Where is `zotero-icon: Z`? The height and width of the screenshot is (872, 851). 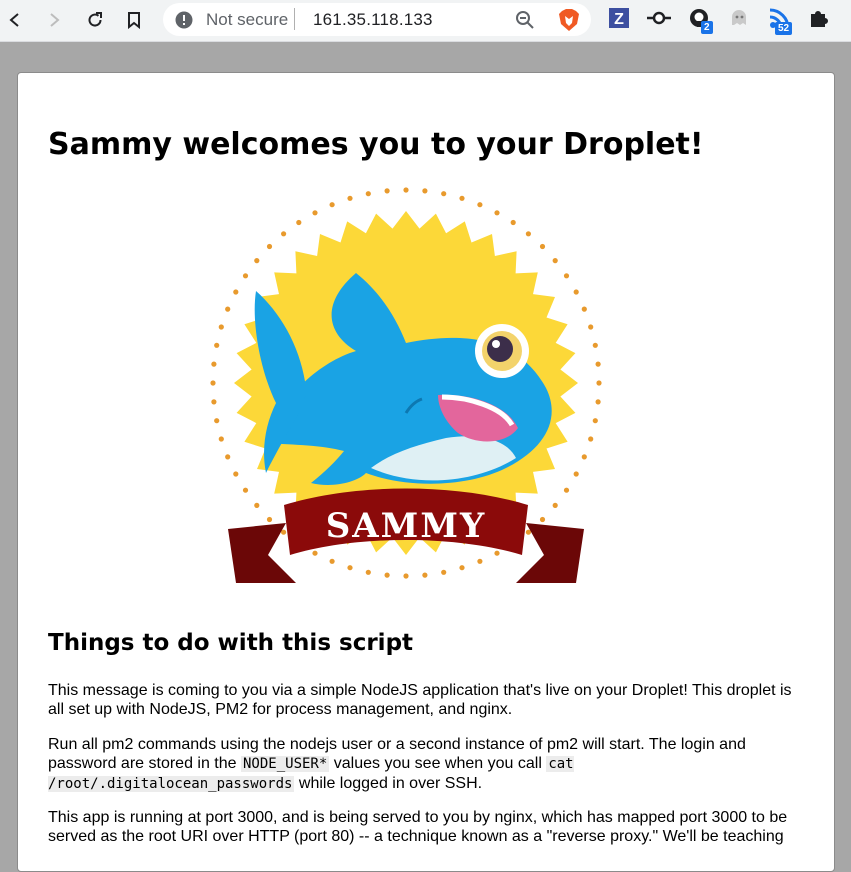 zotero-icon: Z is located at coordinates (619, 18).